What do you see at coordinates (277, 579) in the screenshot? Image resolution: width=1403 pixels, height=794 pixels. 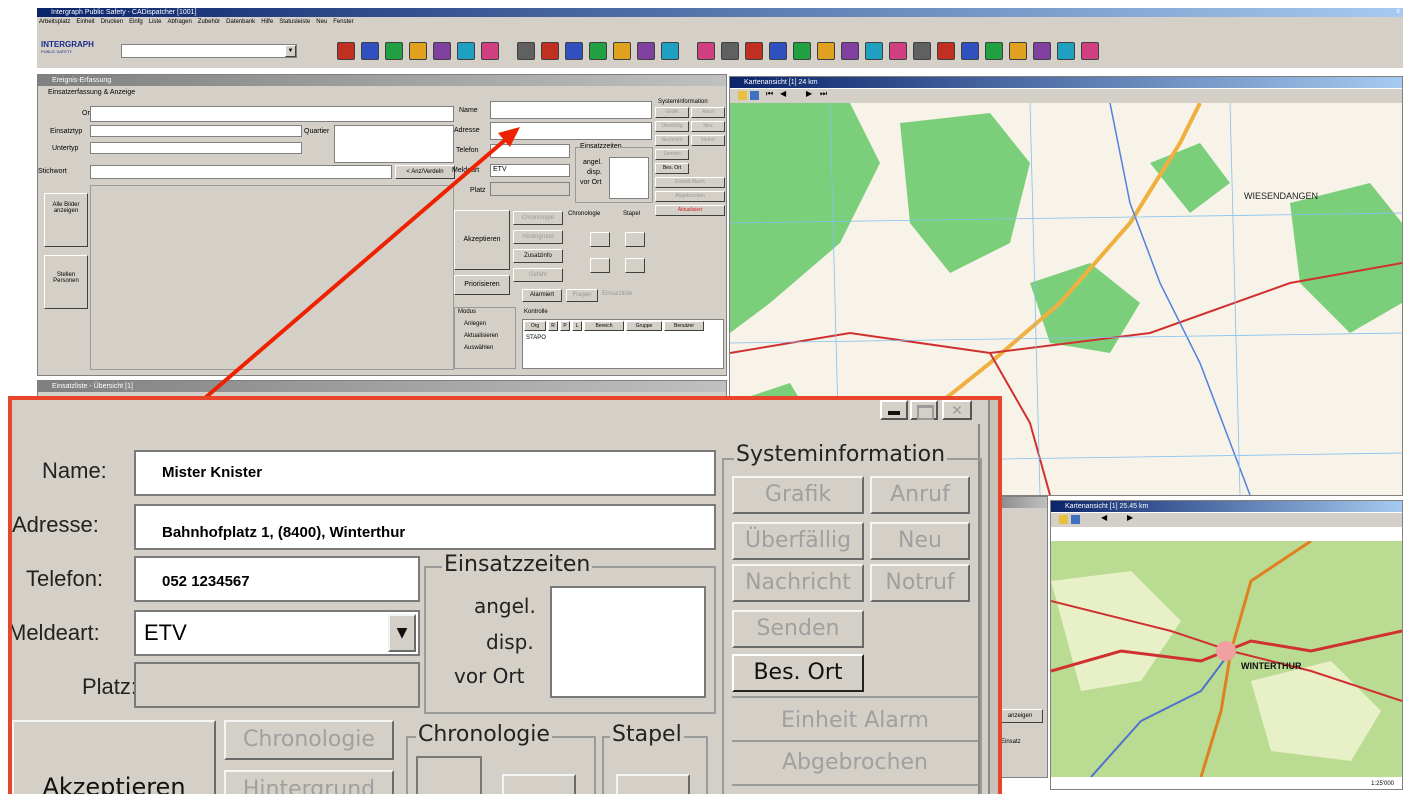 I see `zoom-telefon-field: 052 1234567` at bounding box center [277, 579].